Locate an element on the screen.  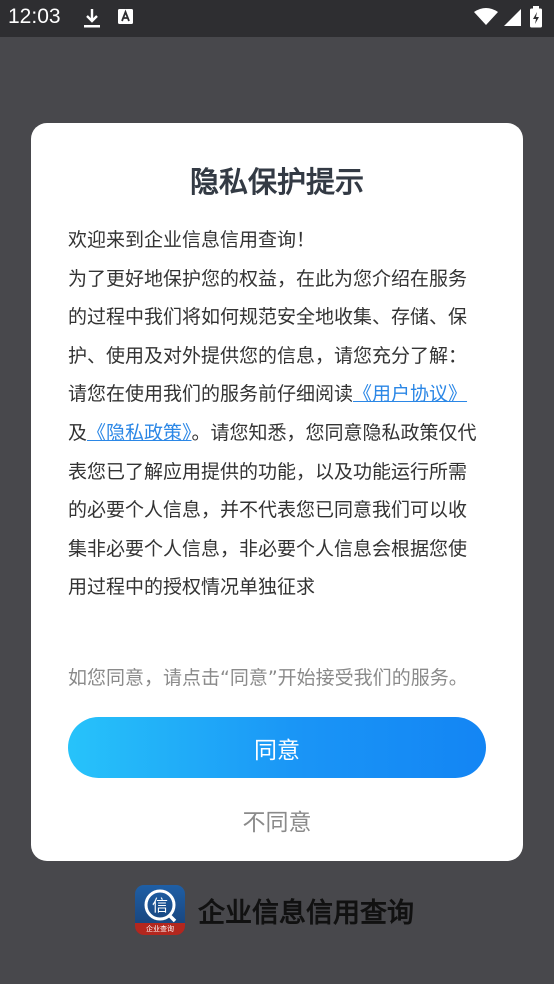
download-icon is located at coordinates (92, 20).